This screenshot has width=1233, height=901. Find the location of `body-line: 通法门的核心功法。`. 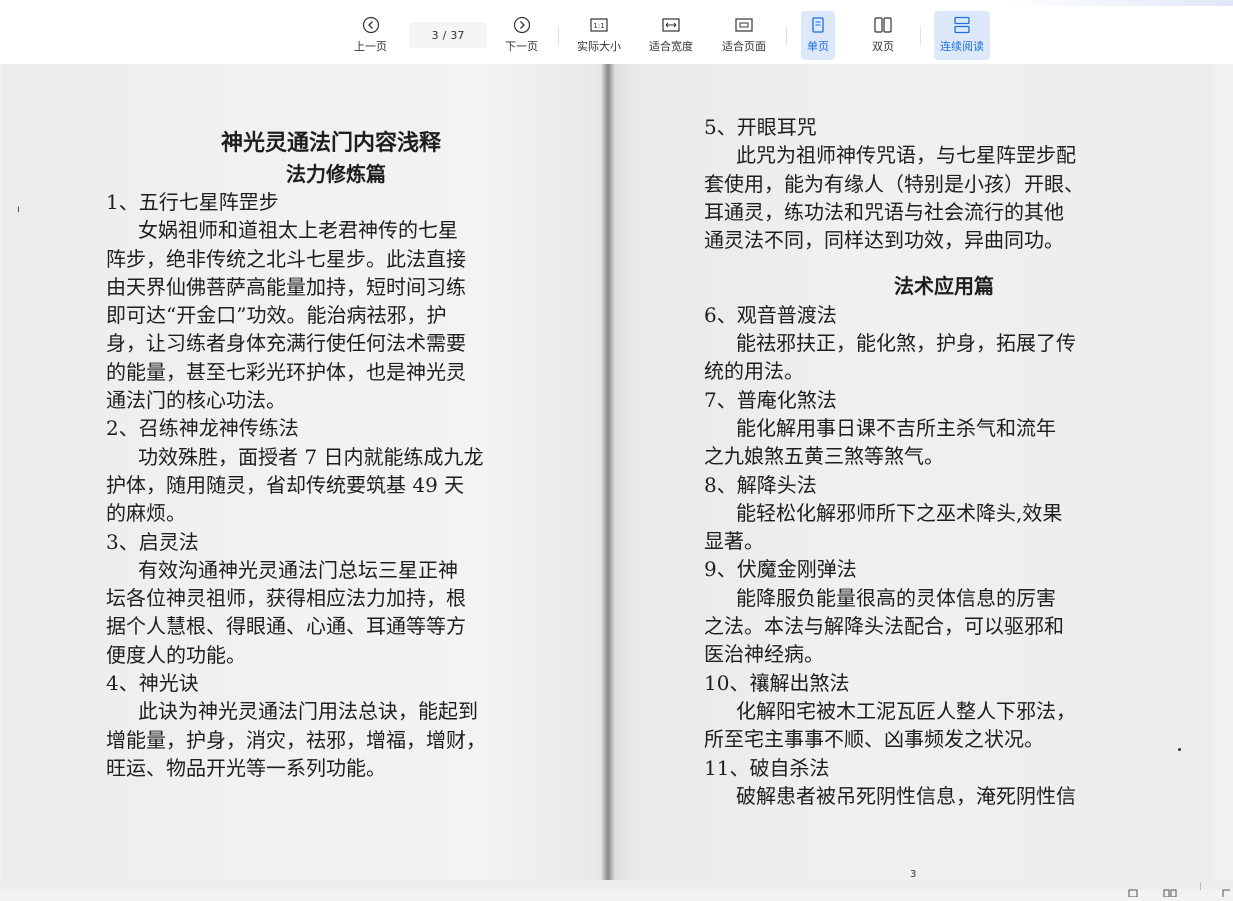

body-line: 通法门的核心功法。 is located at coordinates (196, 400).